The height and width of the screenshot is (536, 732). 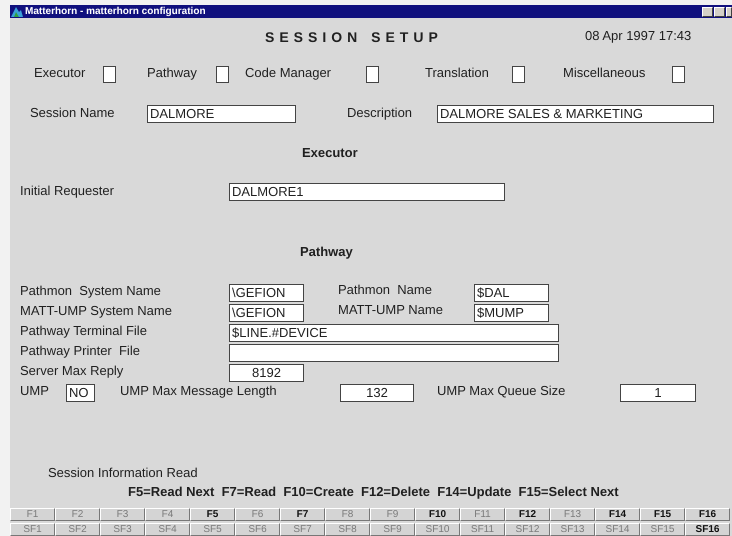 What do you see at coordinates (394, 353) in the screenshot?
I see `input-field` at bounding box center [394, 353].